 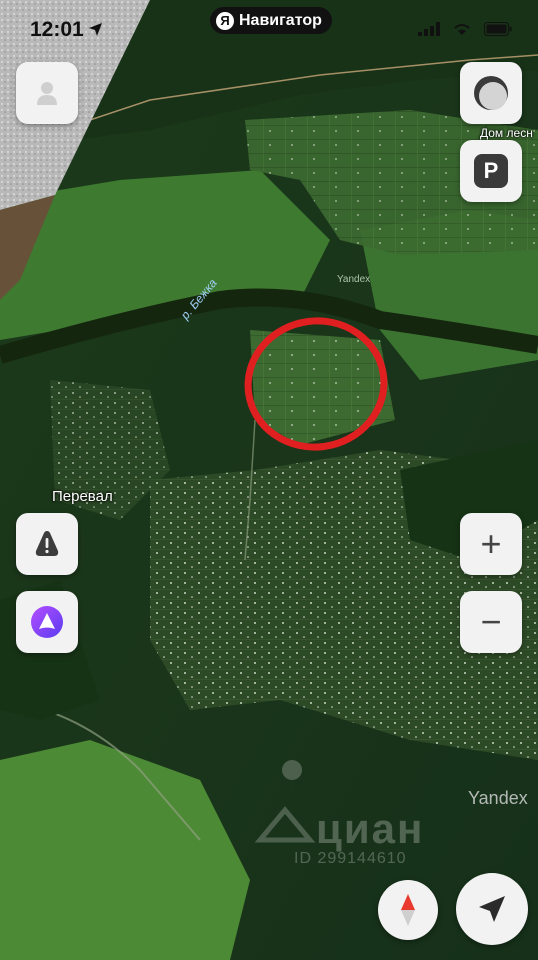 I want to click on wifi-icon, so click(x=462, y=29).